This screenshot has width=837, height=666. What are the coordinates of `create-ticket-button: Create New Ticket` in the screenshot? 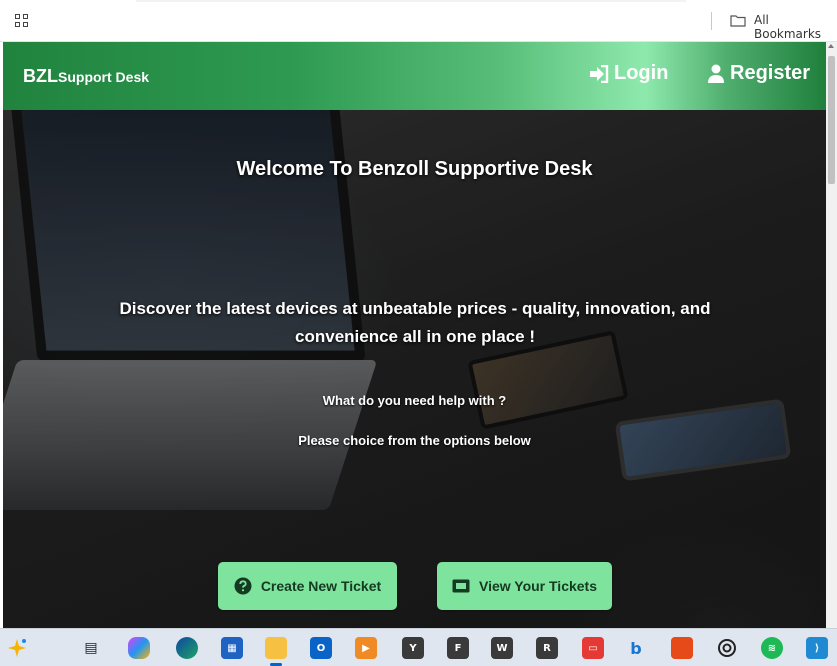 It's located at (307, 586).